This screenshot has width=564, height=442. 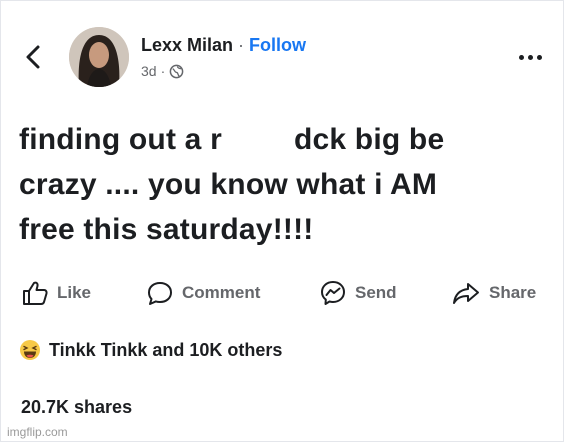 What do you see at coordinates (166, 229) in the screenshot?
I see `post-line-3: free this saturday!!!!` at bounding box center [166, 229].